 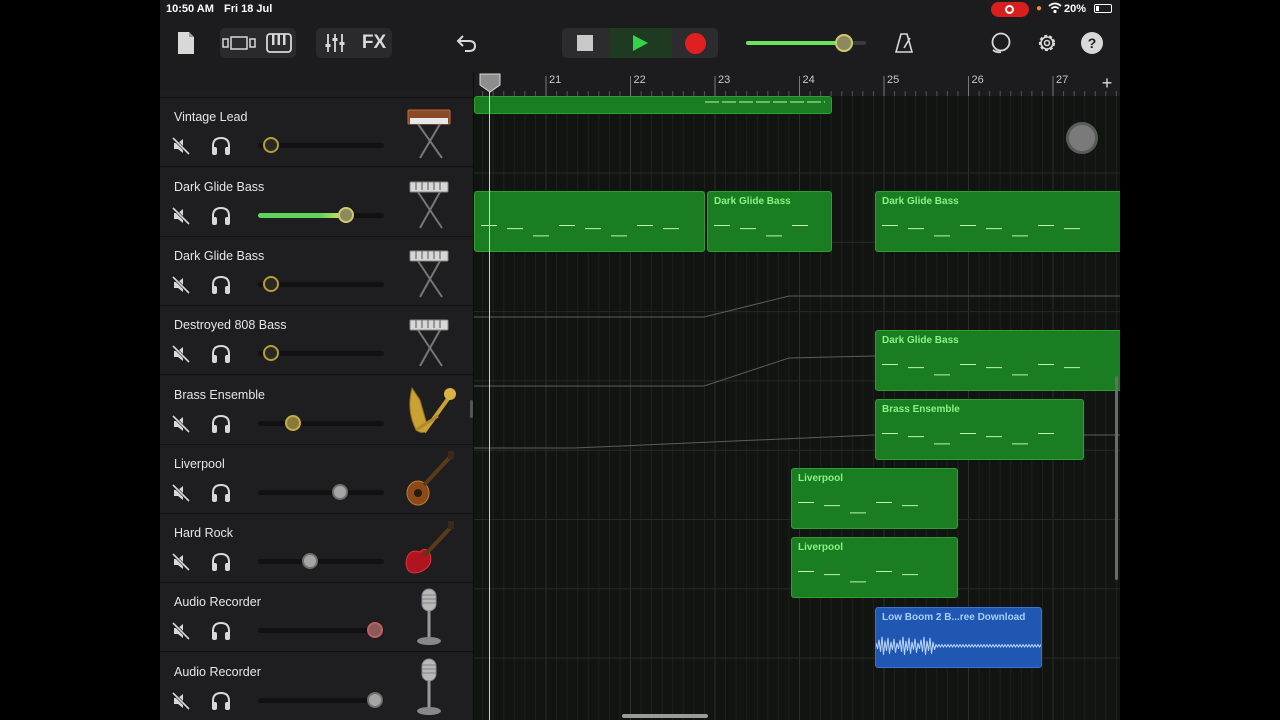 What do you see at coordinates (317, 341) in the screenshot?
I see `track-header: Destroyed 808 Bass` at bounding box center [317, 341].